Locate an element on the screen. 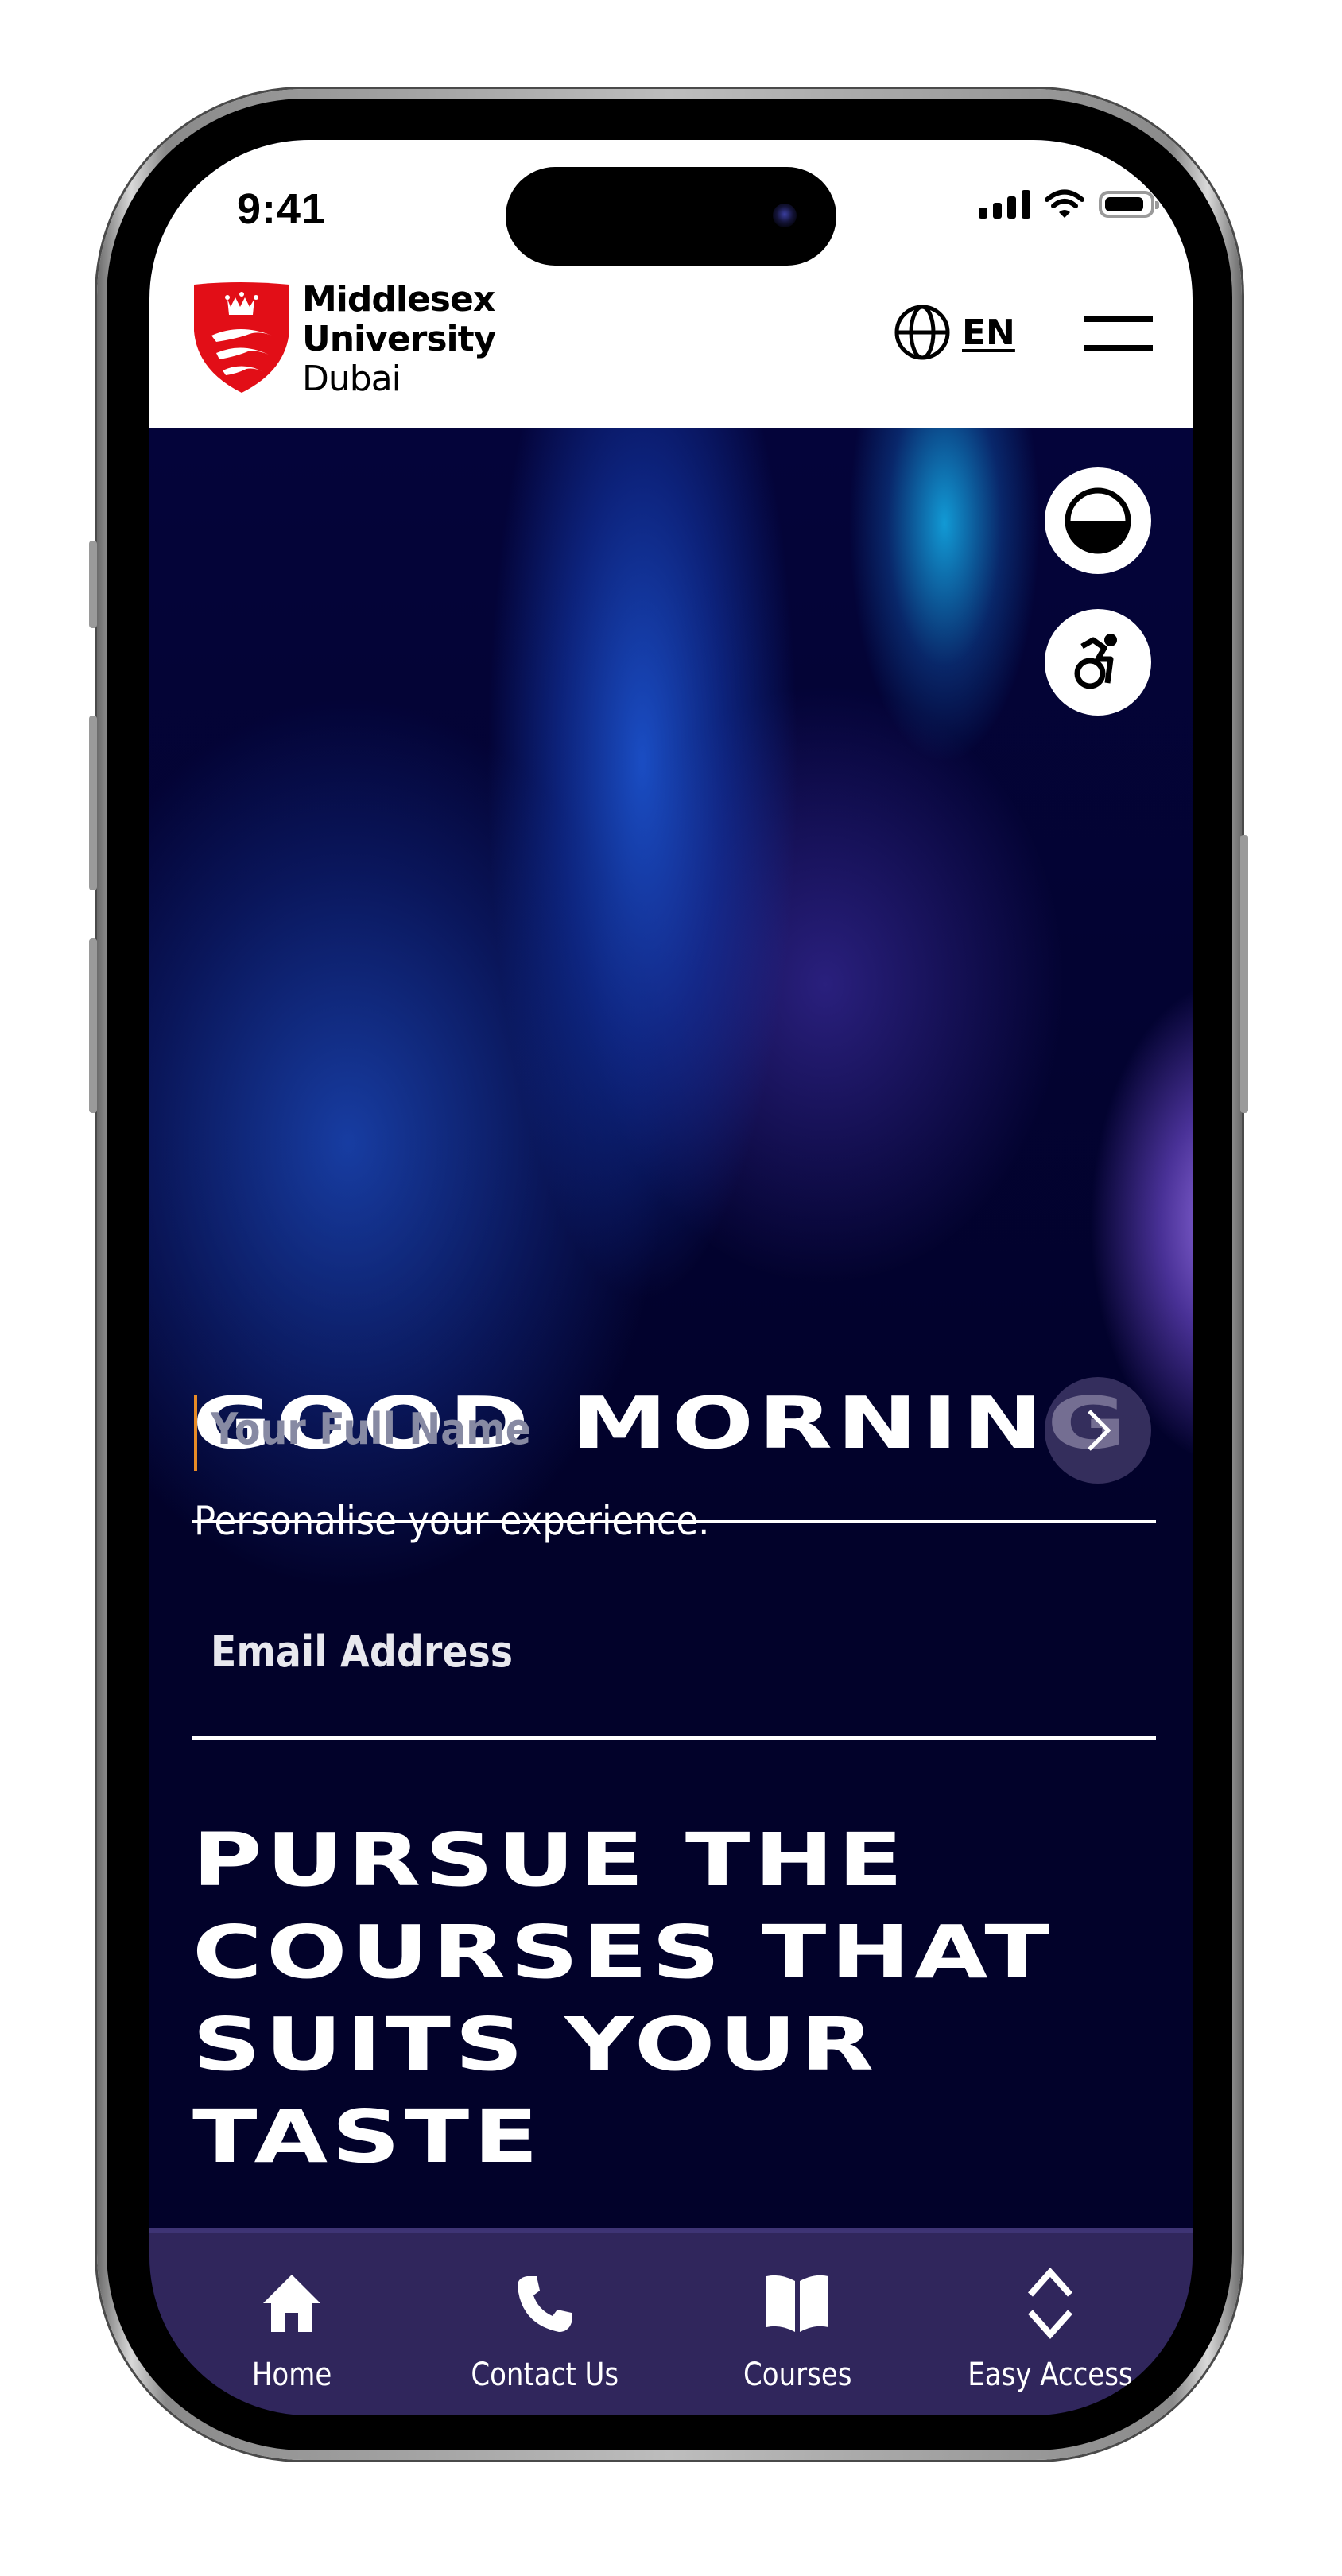 This screenshot has width=1342, height=2576. accessibility-button is located at coordinates (1098, 663).